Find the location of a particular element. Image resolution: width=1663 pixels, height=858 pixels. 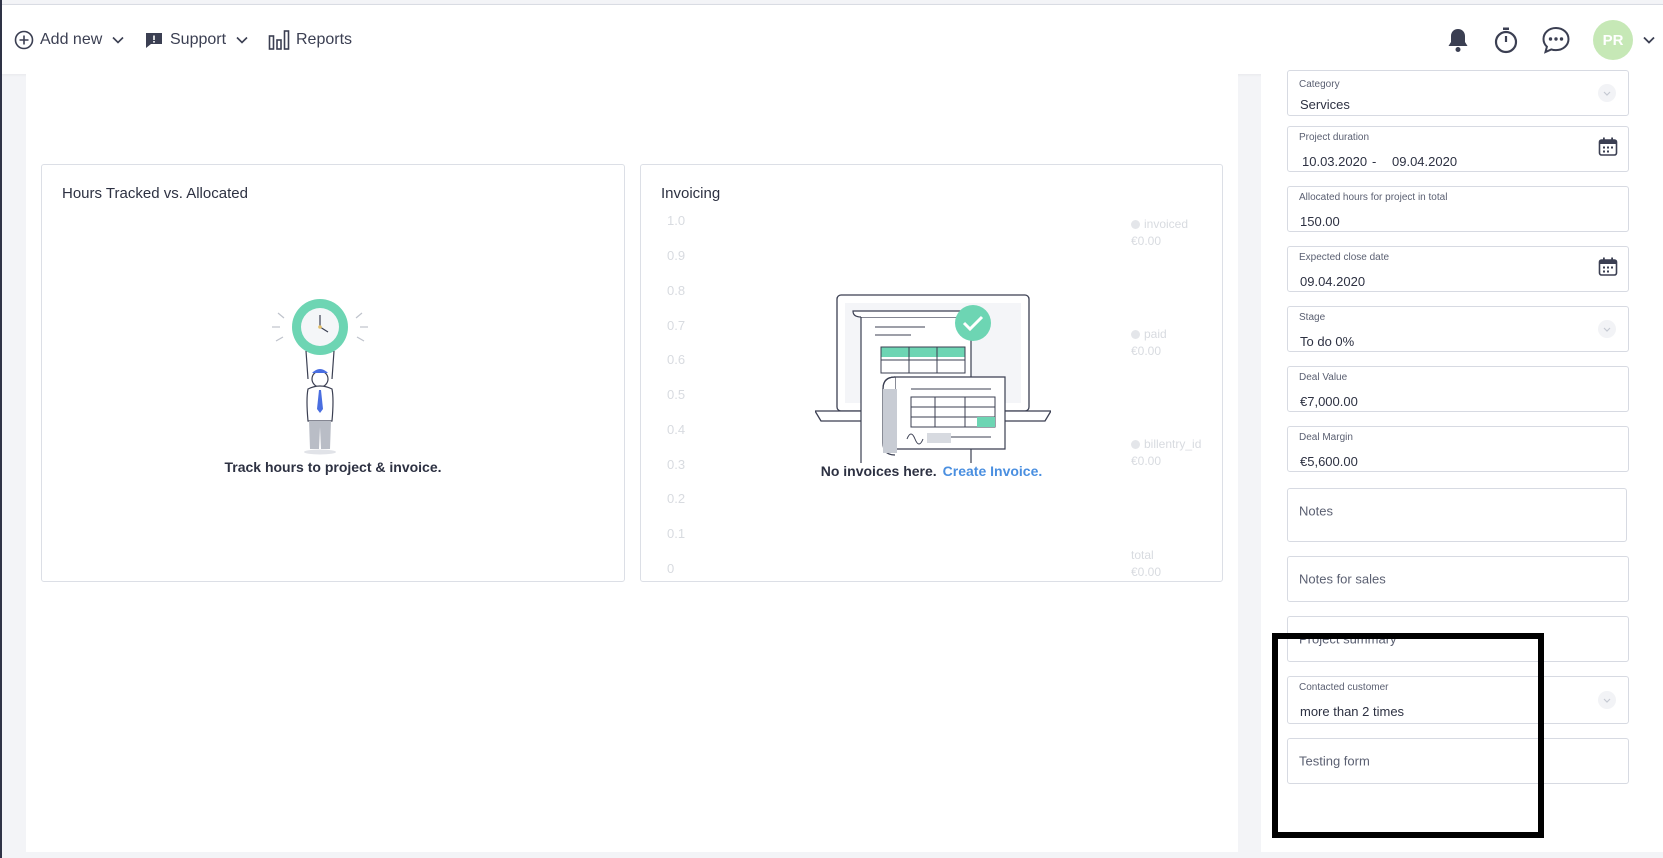

legend-entry: billentry_id is located at coordinates (1166, 444).